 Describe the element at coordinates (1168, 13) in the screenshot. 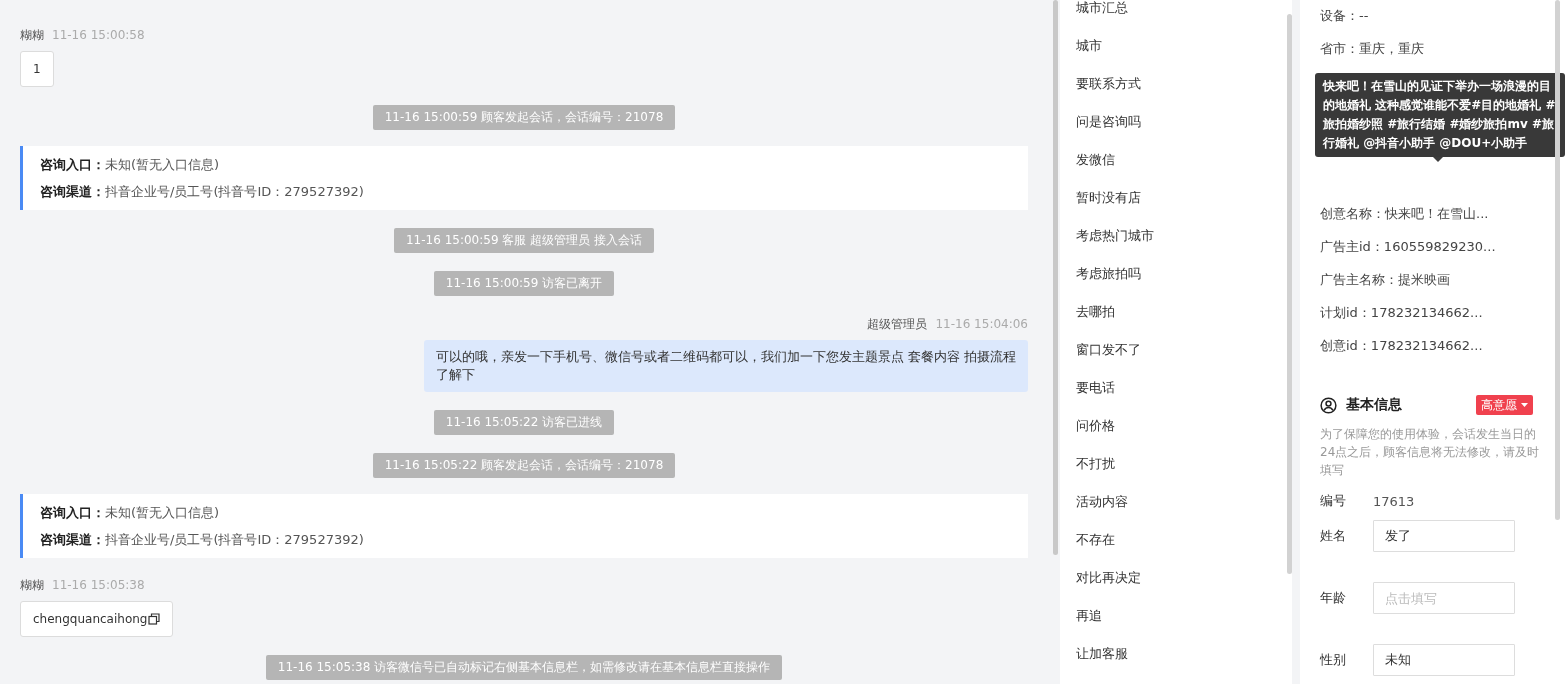

I see `quick-reply-item: 城市汇总` at that location.